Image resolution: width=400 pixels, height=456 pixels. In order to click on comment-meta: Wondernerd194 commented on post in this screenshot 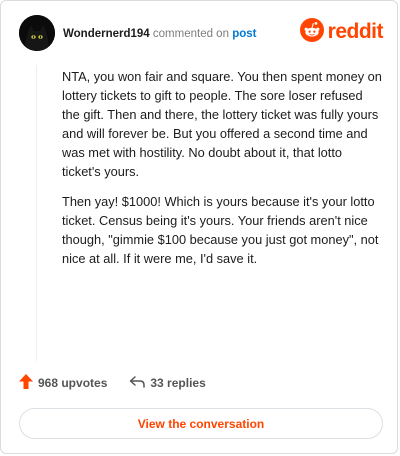, I will do `click(159, 34)`.